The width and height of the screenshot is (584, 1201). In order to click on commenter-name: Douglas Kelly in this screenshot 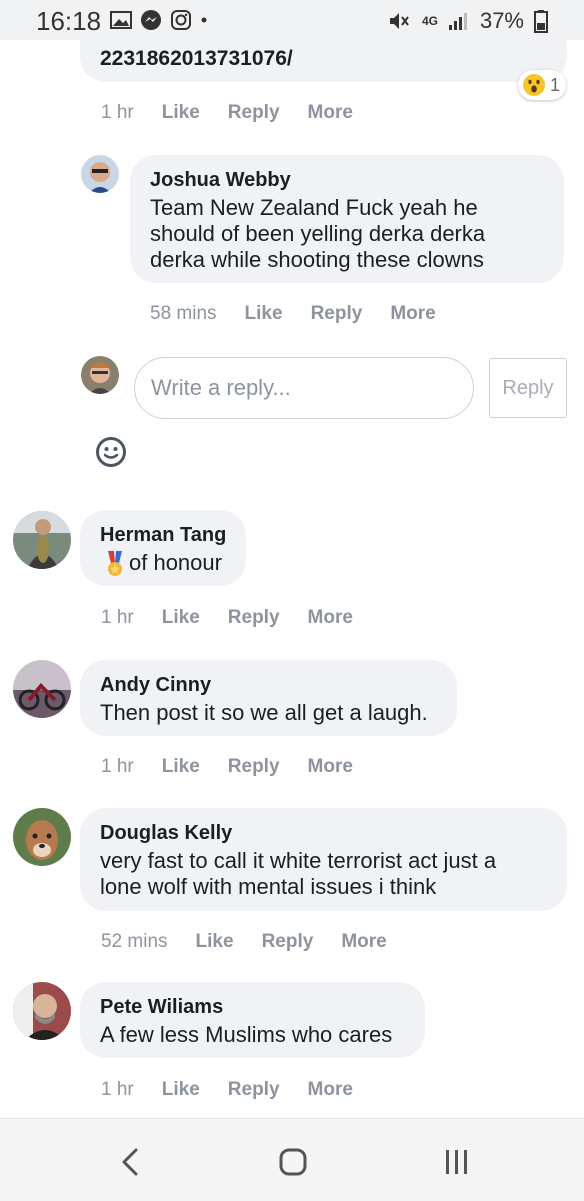, I will do `click(166, 833)`.